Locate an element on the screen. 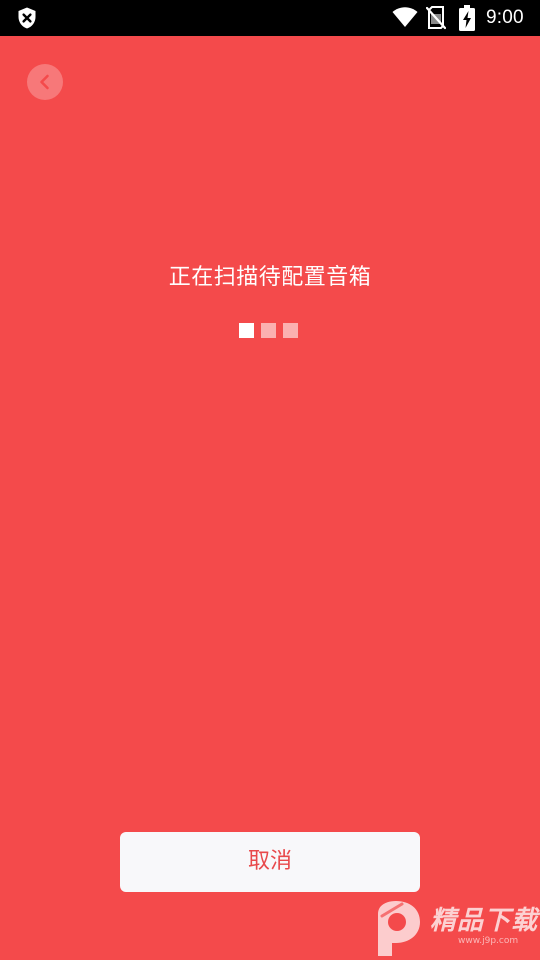 The height and width of the screenshot is (960, 540). status-time: 9:00 is located at coordinates (505, 17).